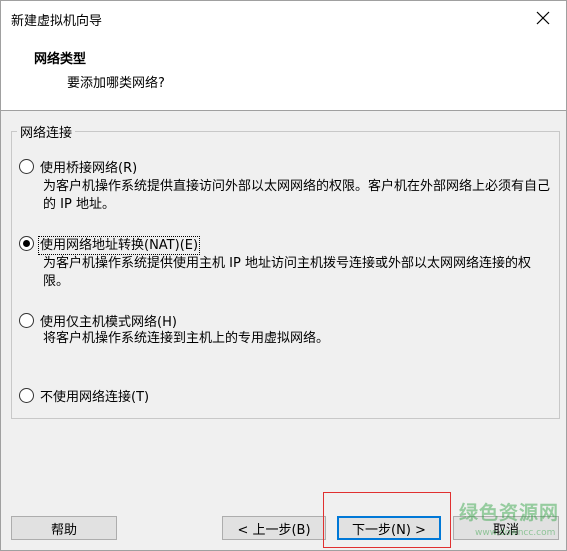 The image size is (567, 551). What do you see at coordinates (389, 528) in the screenshot?
I see `next-button: 下一步(N) >` at bounding box center [389, 528].